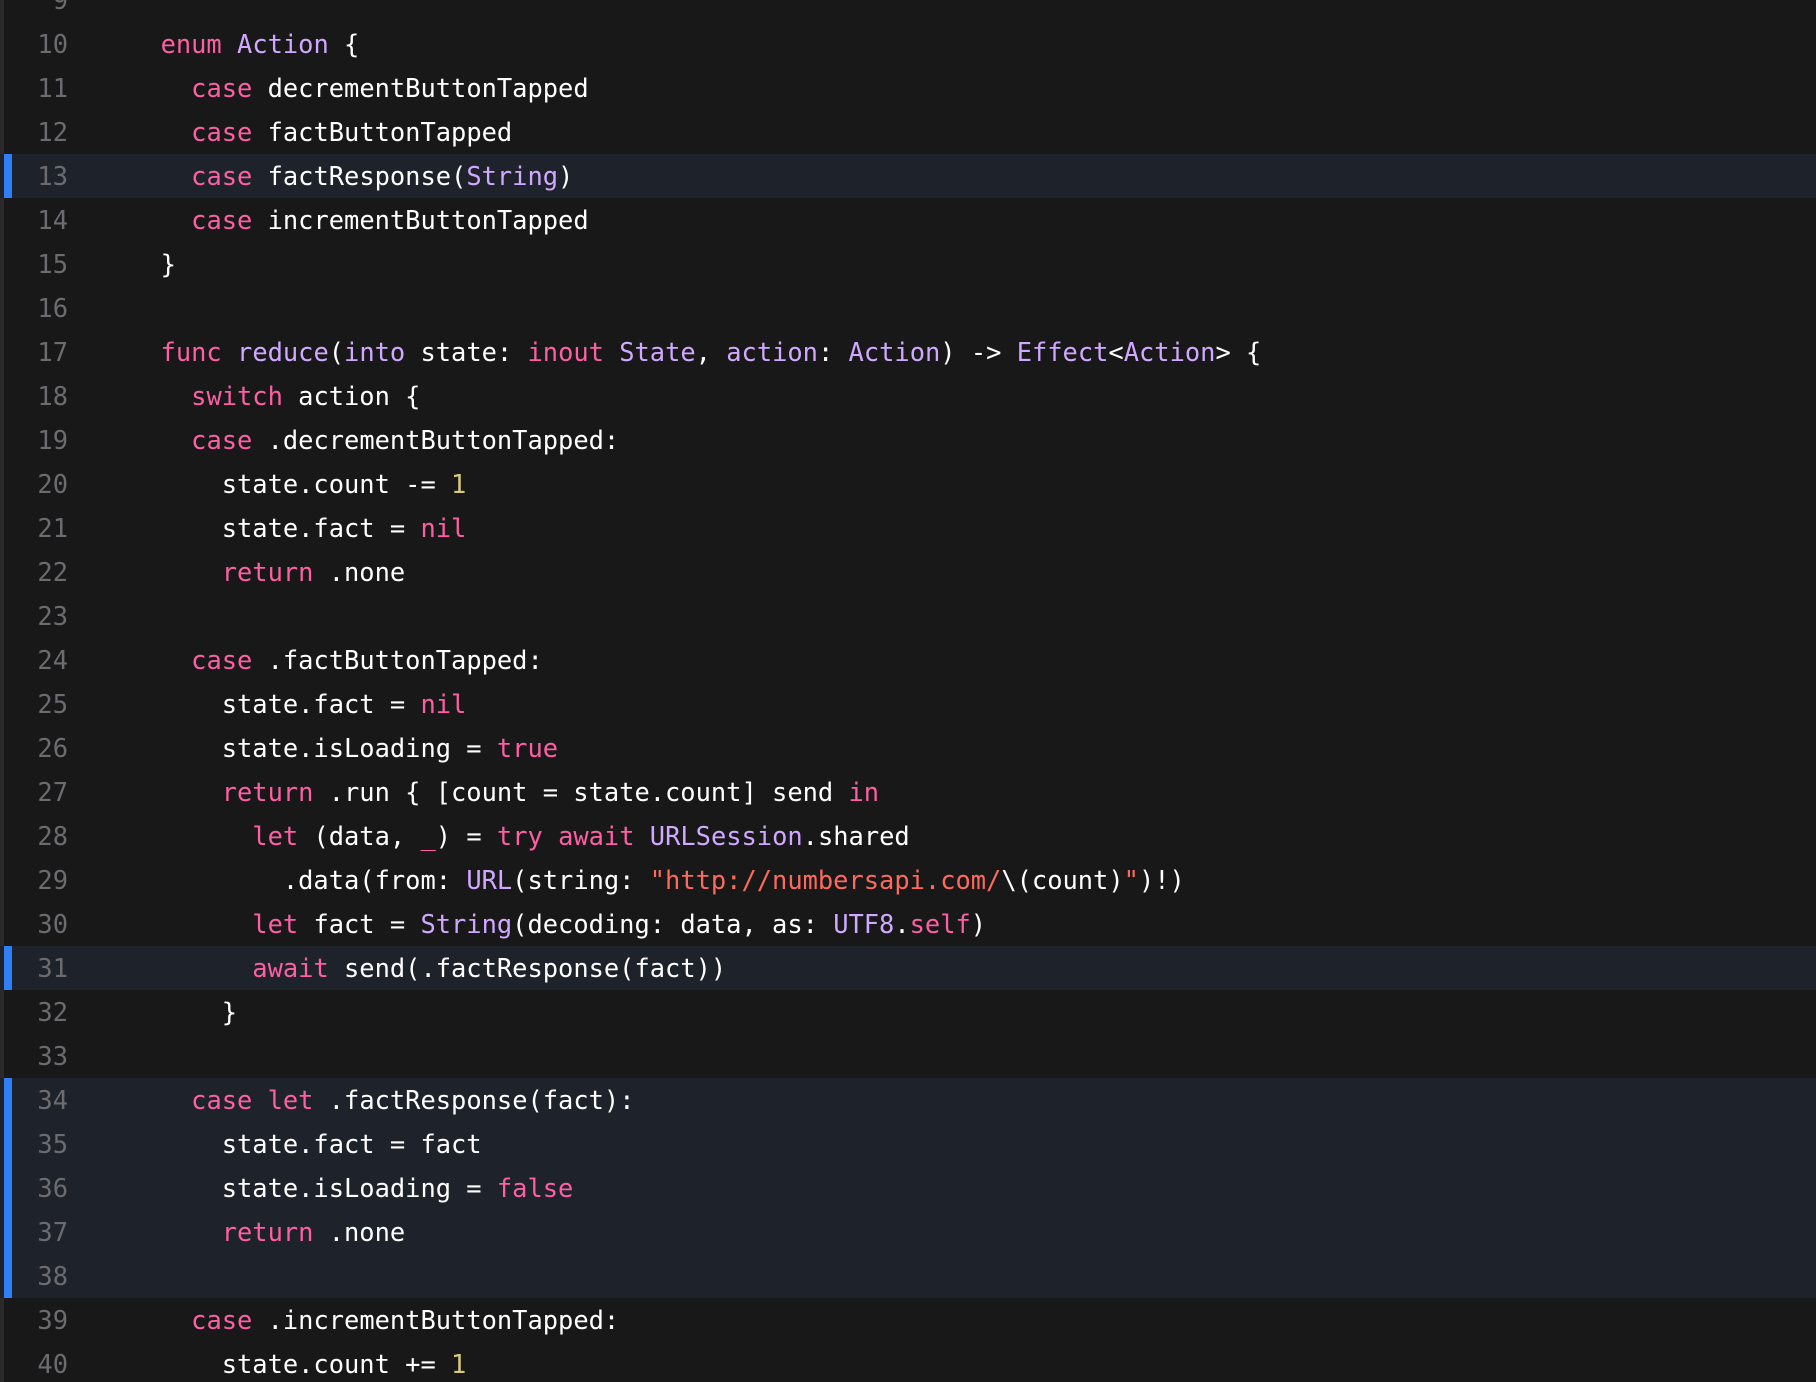 The image size is (1816, 1382). I want to click on token-plain: state:, so click(466, 352).